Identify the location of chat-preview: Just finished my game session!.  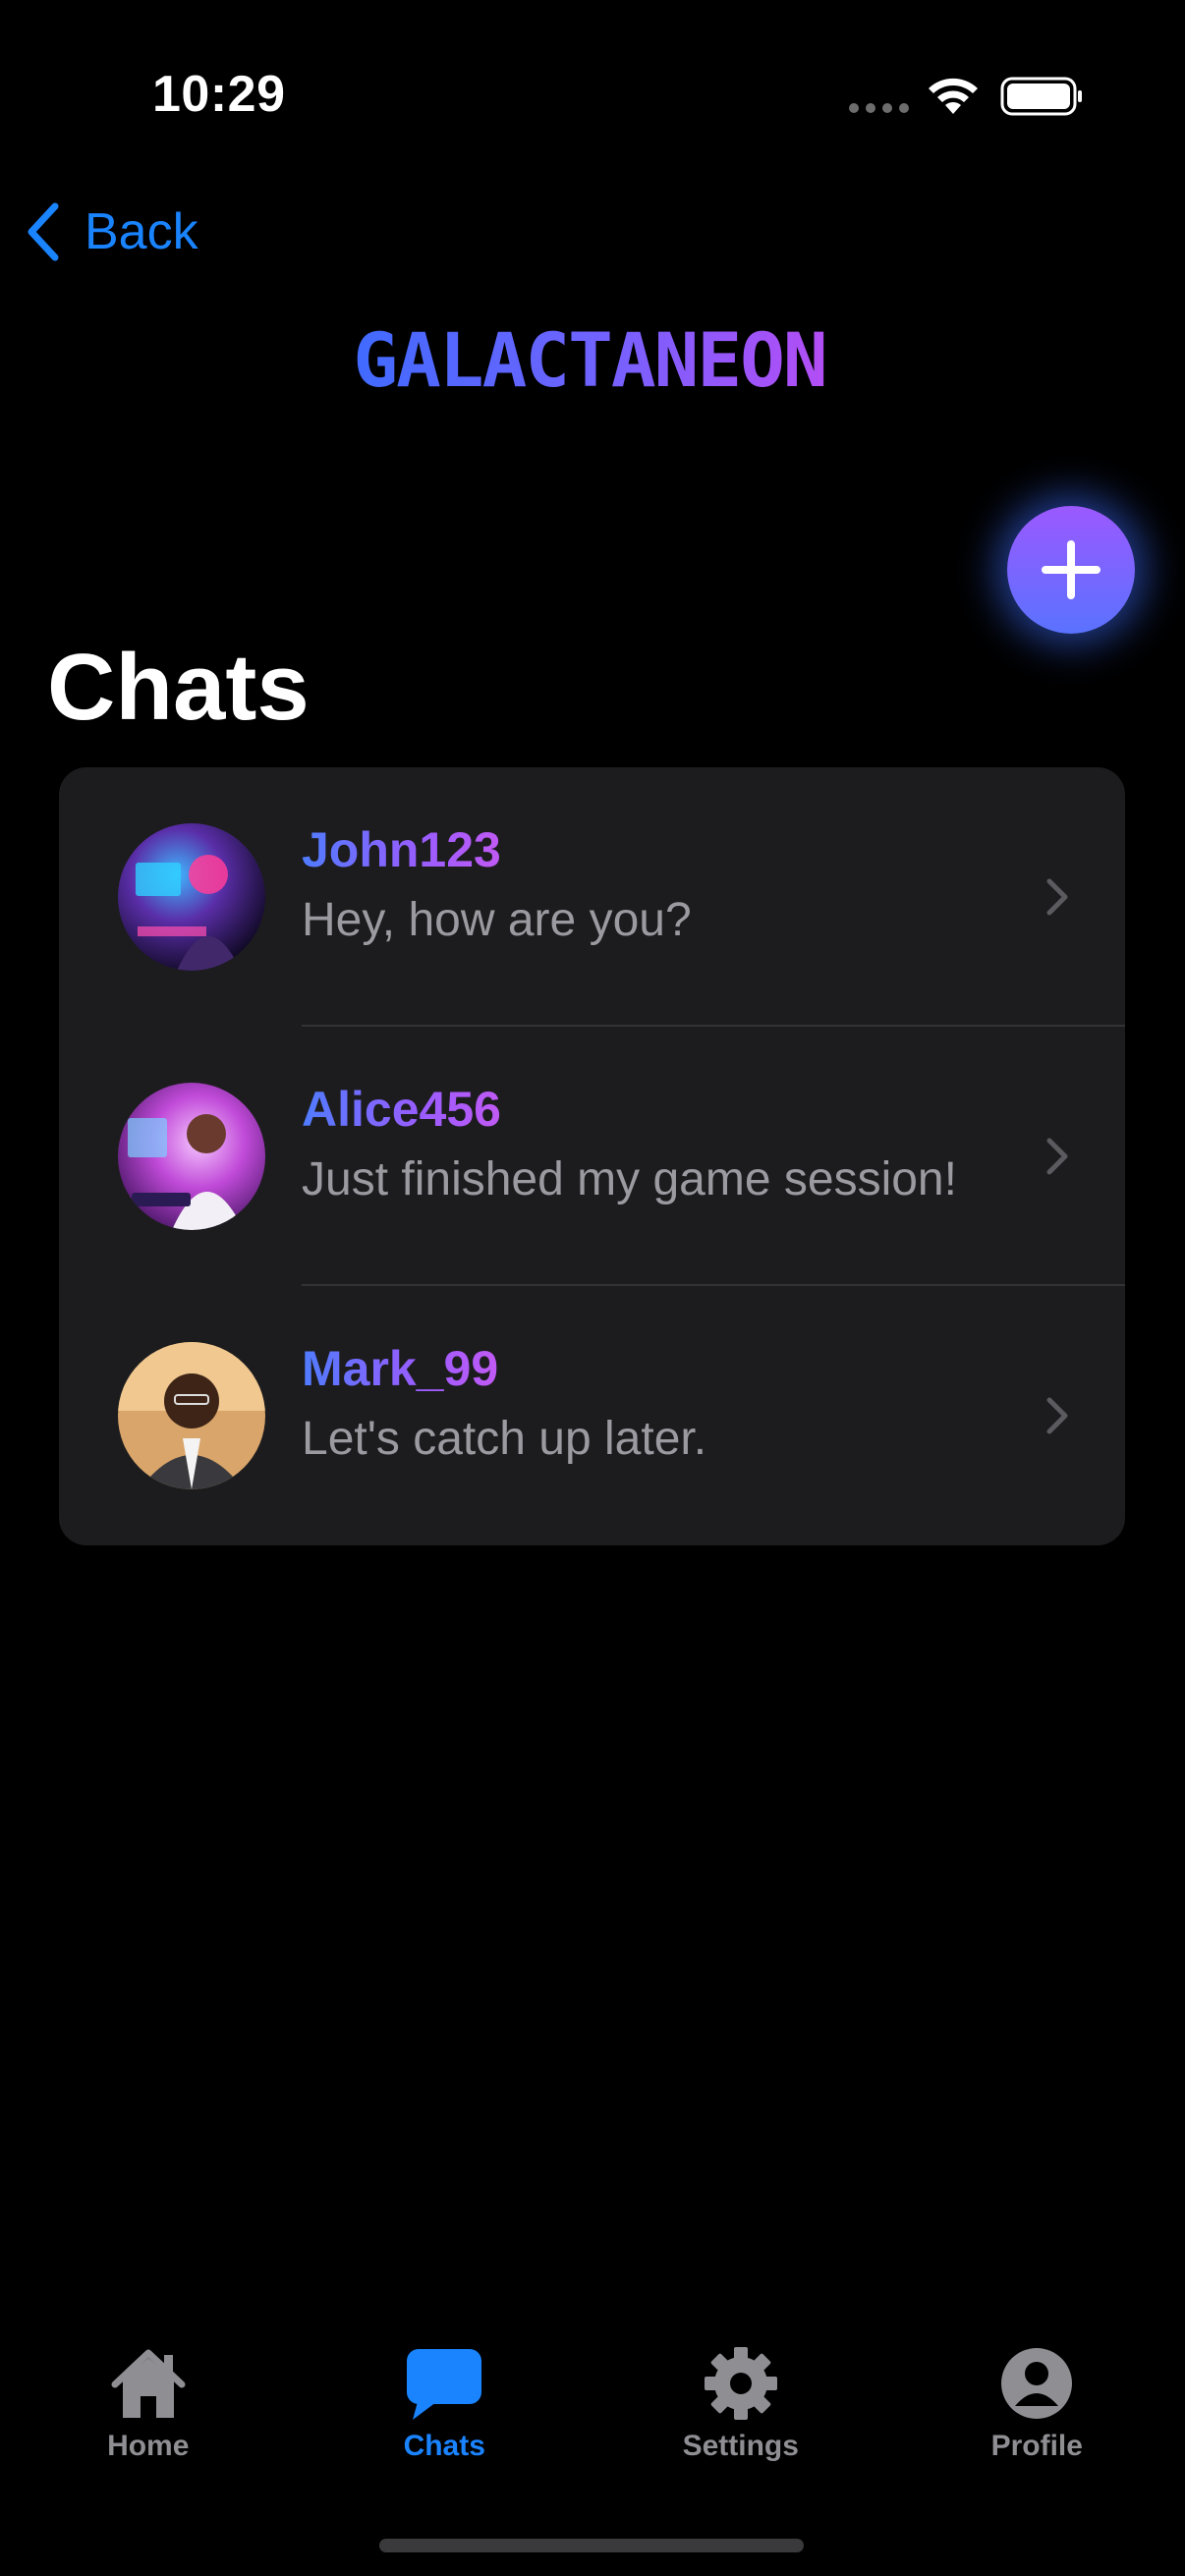
(629, 1179).